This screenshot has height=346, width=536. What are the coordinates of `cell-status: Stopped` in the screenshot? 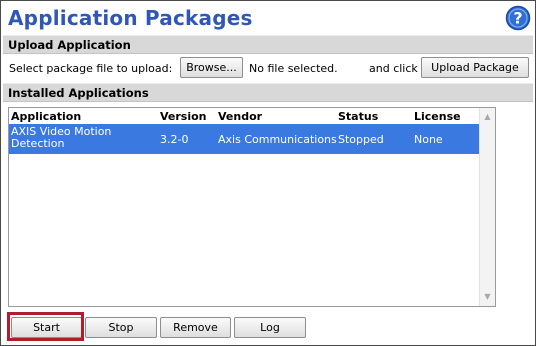 It's located at (361, 139).